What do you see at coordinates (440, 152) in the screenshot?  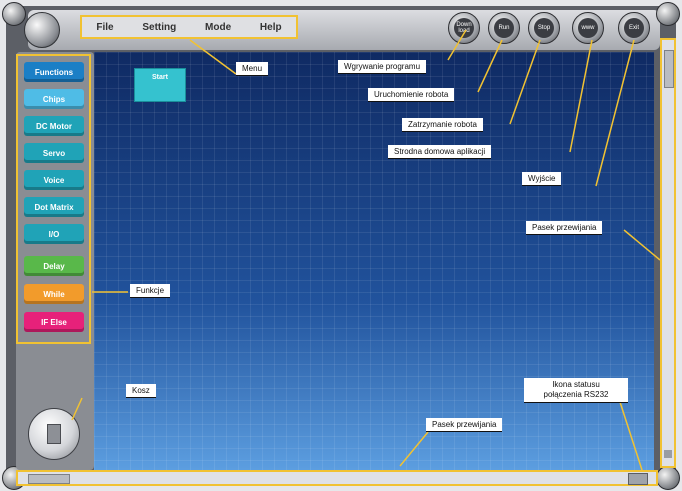 I see `label-home: Strodna domowa aplikacji` at bounding box center [440, 152].